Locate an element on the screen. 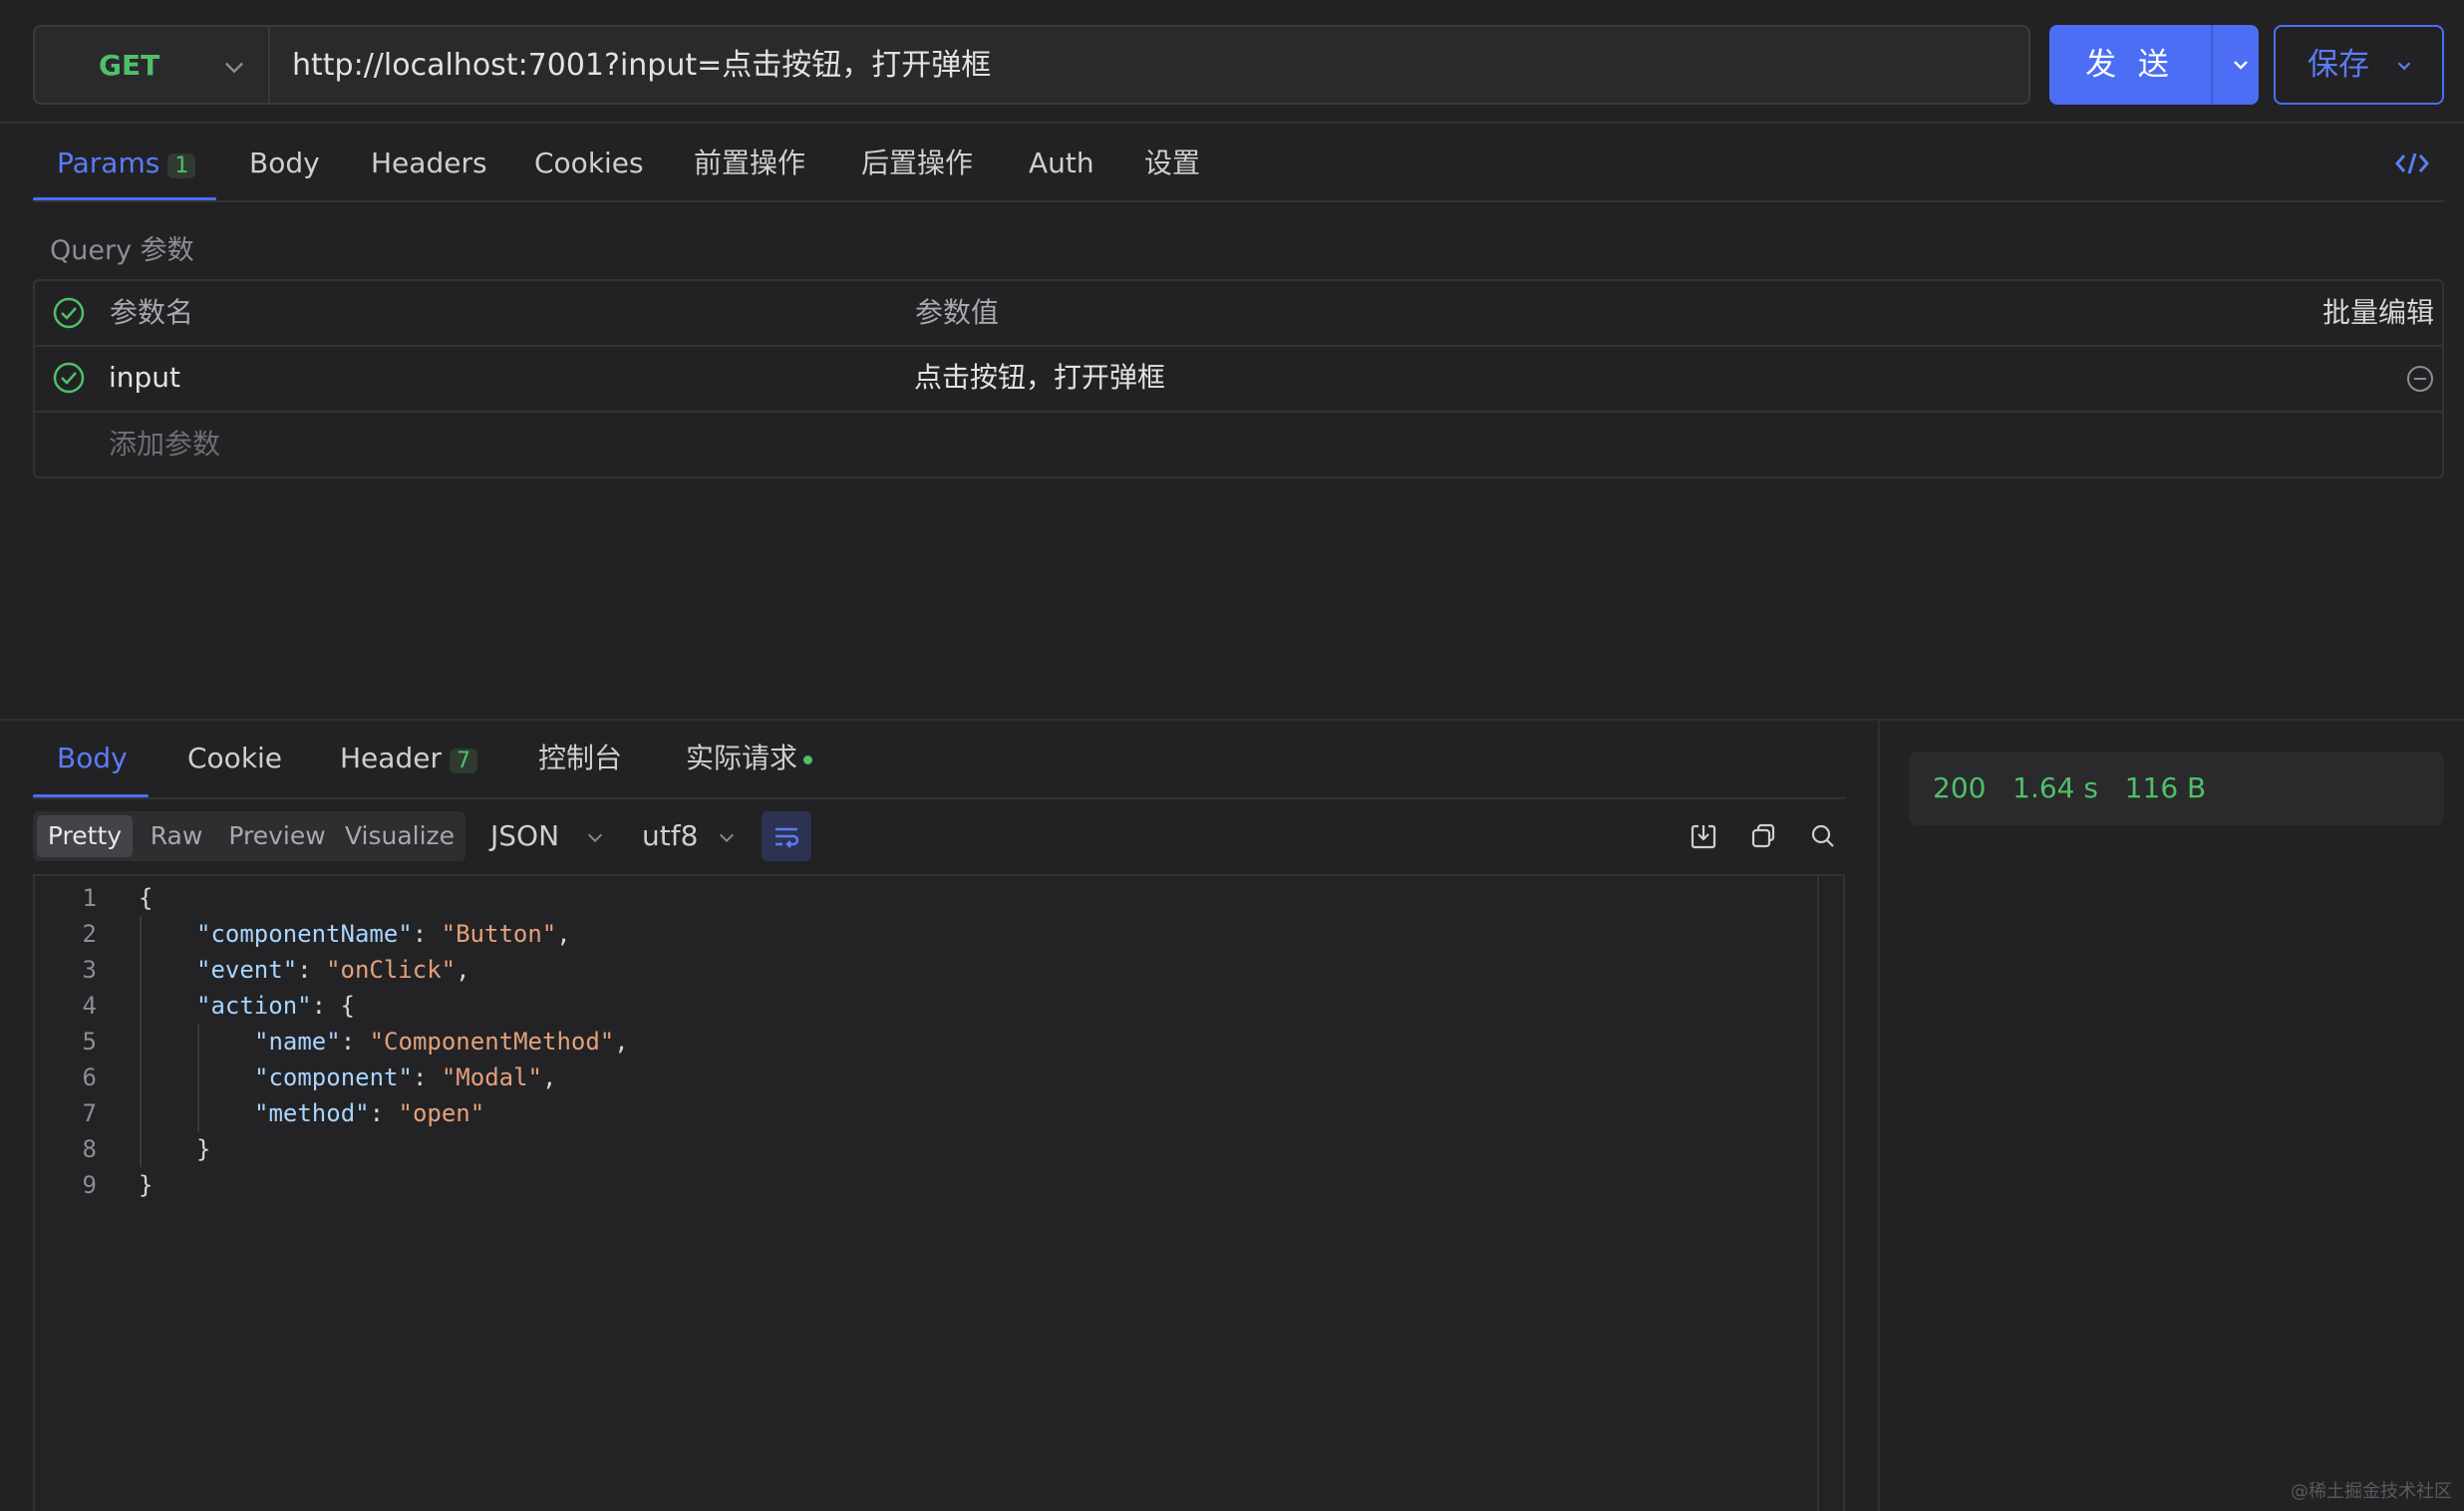 This screenshot has height=1511, width=2464. tab-settings: 设置 is located at coordinates (1172, 163).